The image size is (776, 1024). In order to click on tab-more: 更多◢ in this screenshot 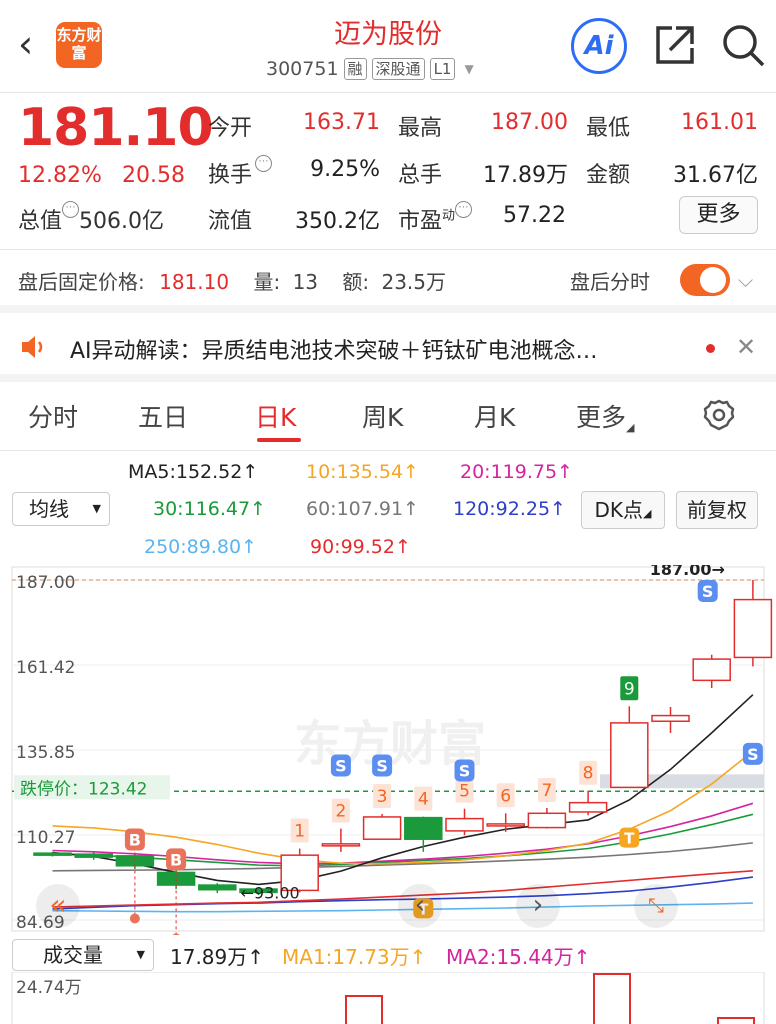, I will do `click(605, 416)`.